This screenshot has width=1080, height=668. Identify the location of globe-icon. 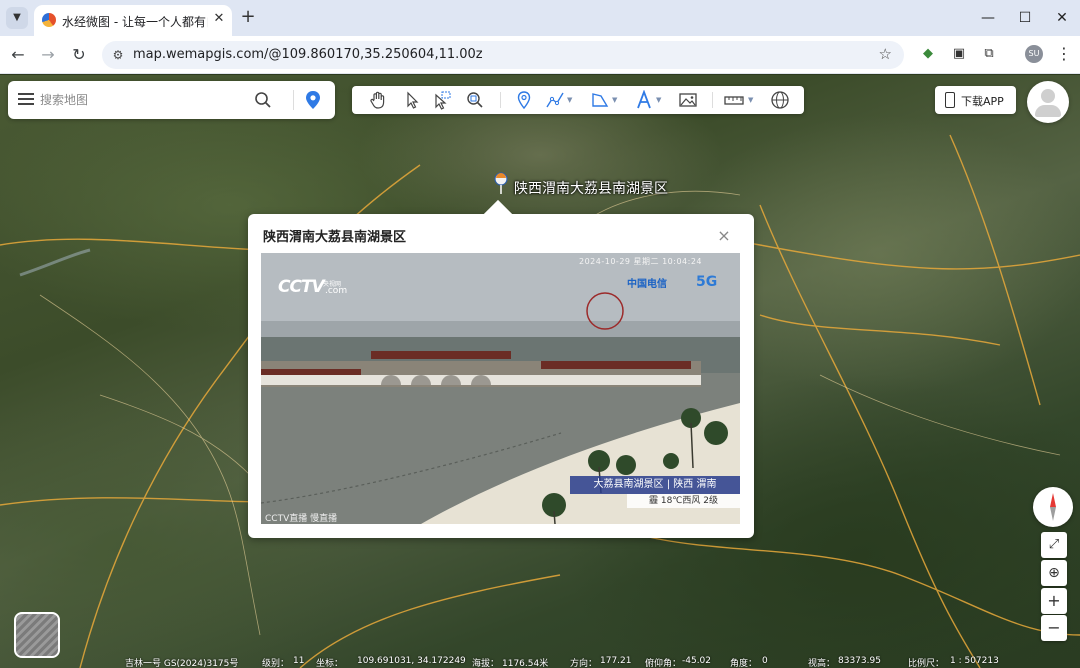
(780, 100).